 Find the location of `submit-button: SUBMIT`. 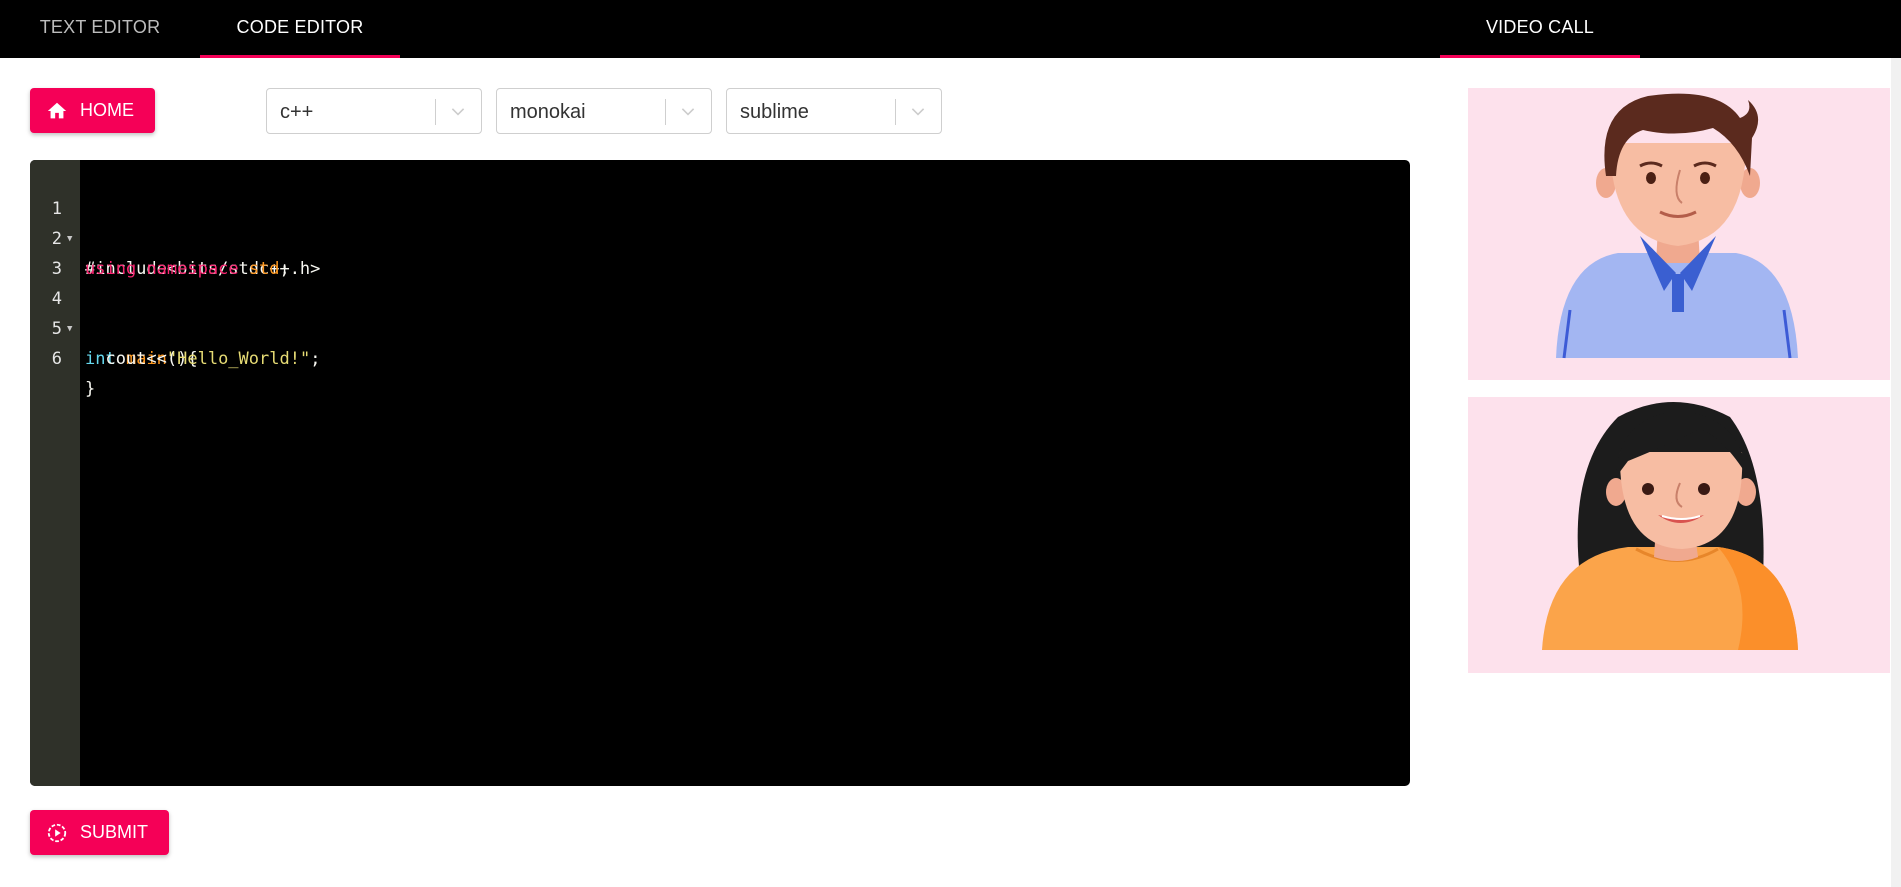

submit-button: SUBMIT is located at coordinates (99, 832).